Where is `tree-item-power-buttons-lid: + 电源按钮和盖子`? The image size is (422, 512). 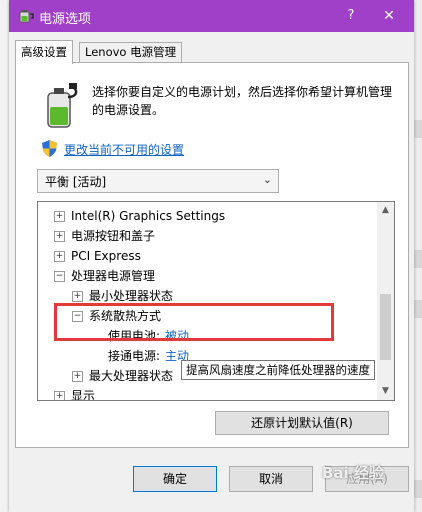 tree-item-power-buttons-lid: + 电源按钮和盖子 is located at coordinates (203, 236).